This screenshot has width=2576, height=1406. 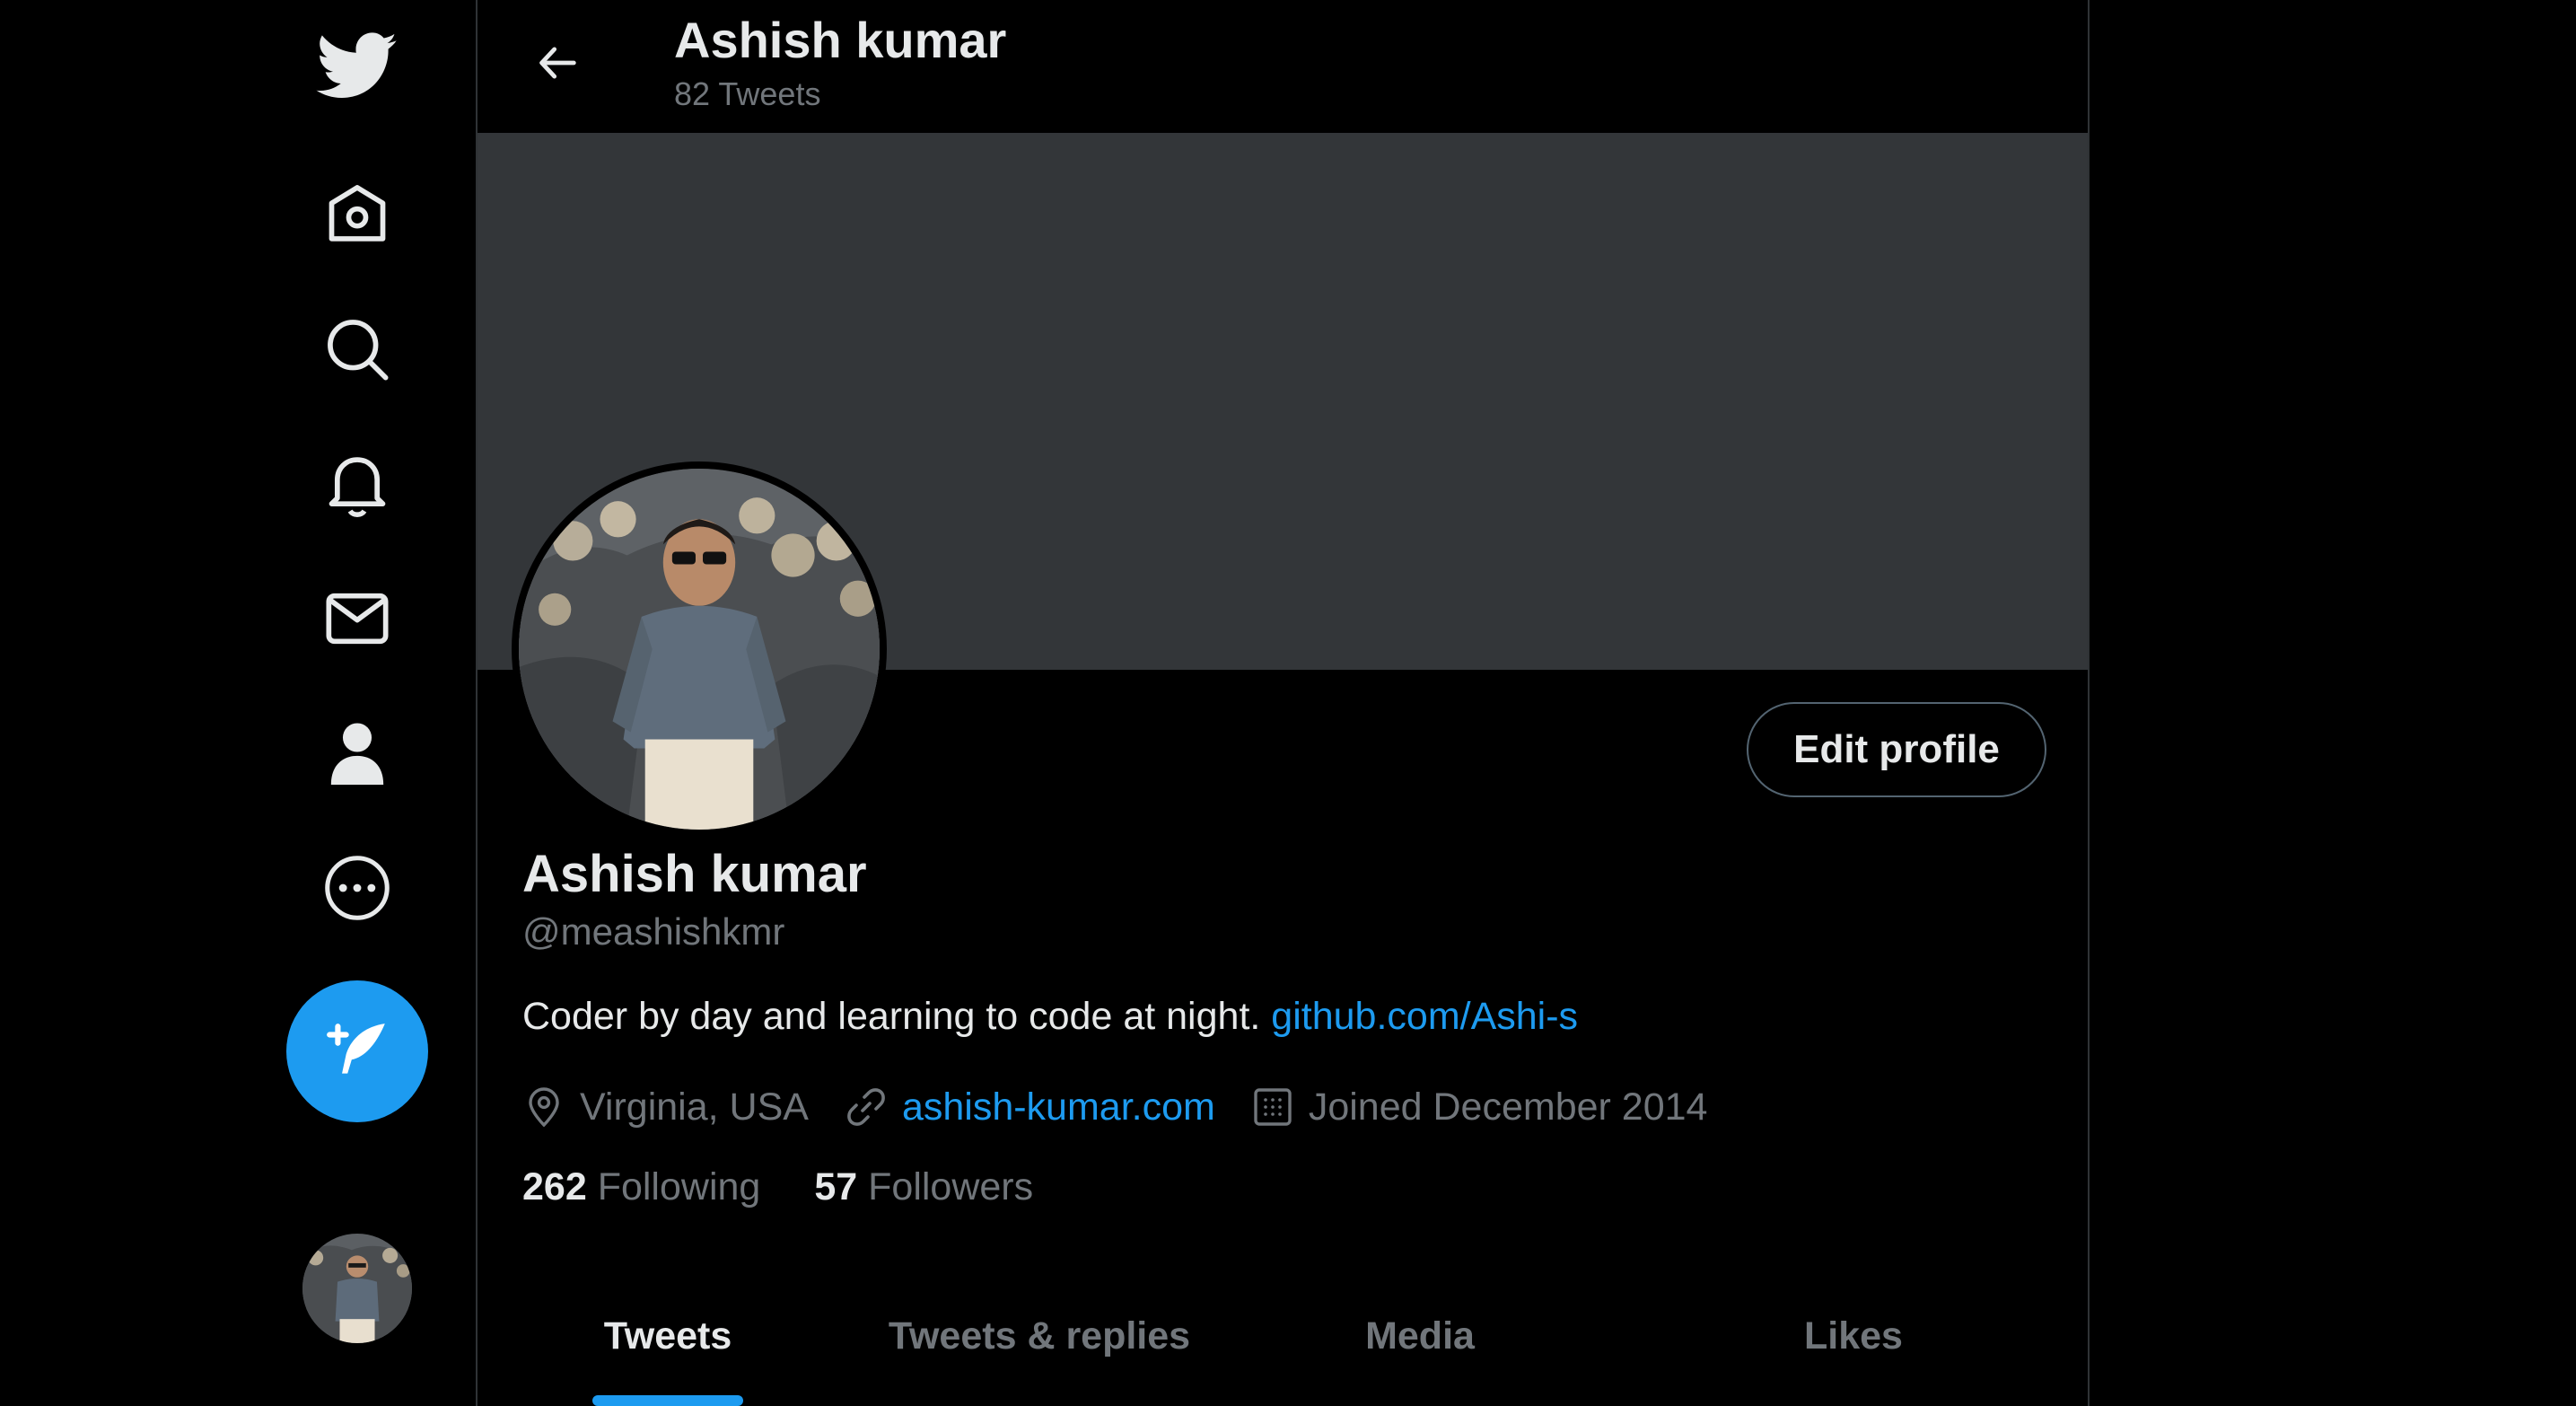 I want to click on edit-profile-button: Edit profile, so click(x=1897, y=749).